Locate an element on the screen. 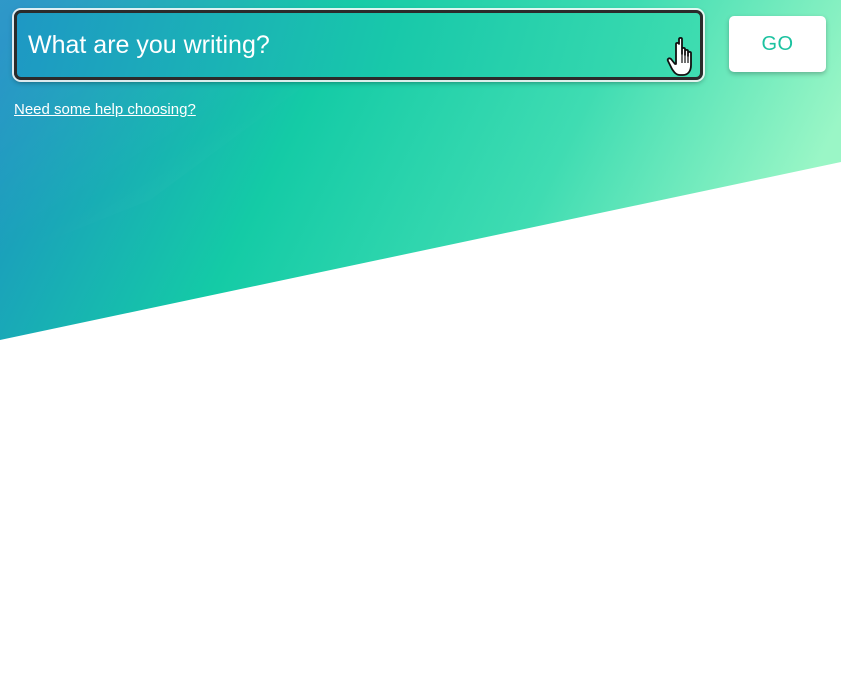  search-input is located at coordinates (358, 45).